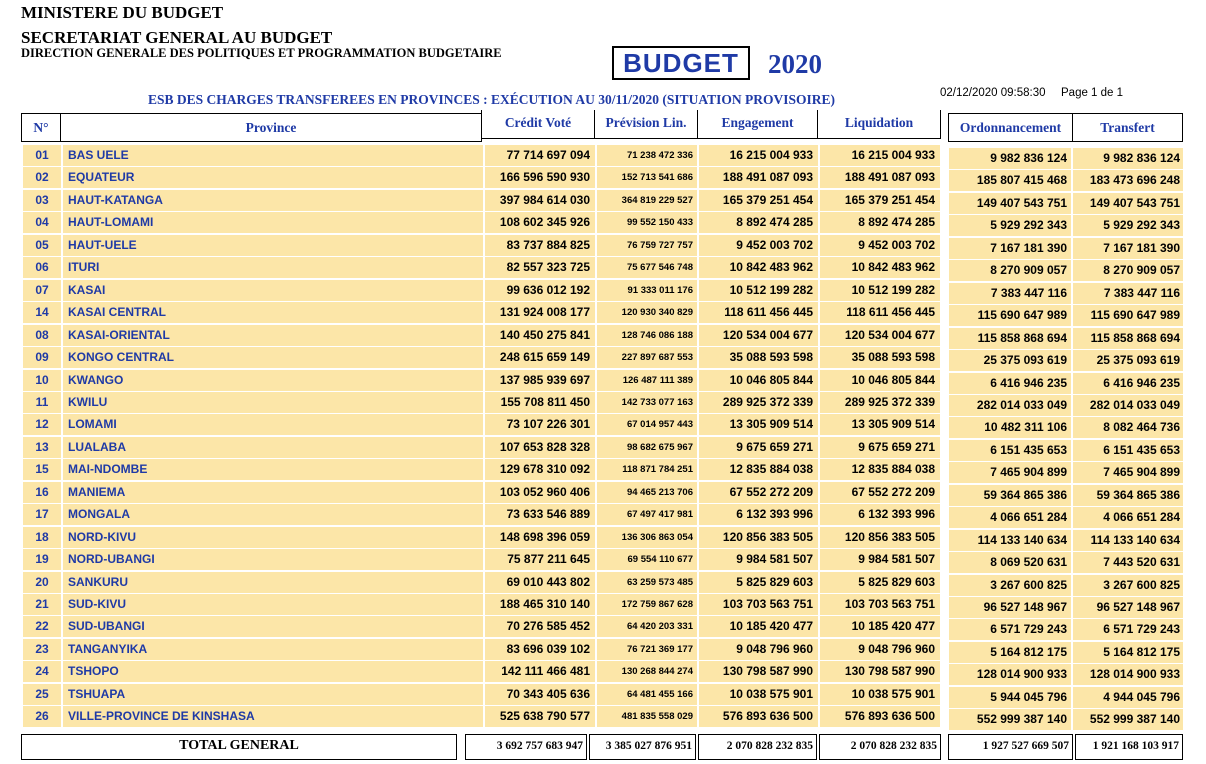  I want to click on province-name: KWANGO, so click(273, 380).